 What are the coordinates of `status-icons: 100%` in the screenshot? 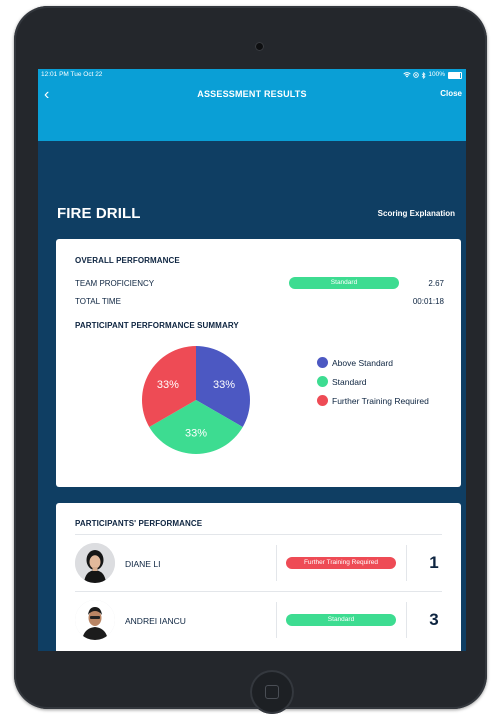 It's located at (432, 75).